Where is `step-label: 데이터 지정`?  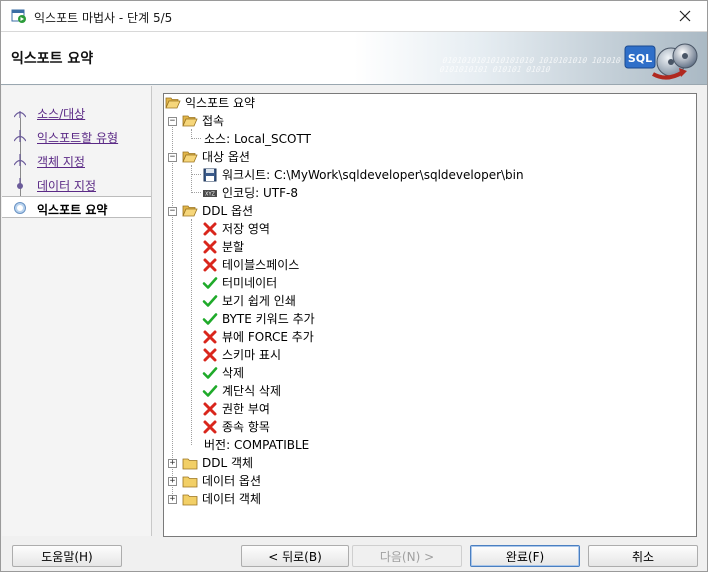
step-label: 데이터 지정 is located at coordinates (67, 186).